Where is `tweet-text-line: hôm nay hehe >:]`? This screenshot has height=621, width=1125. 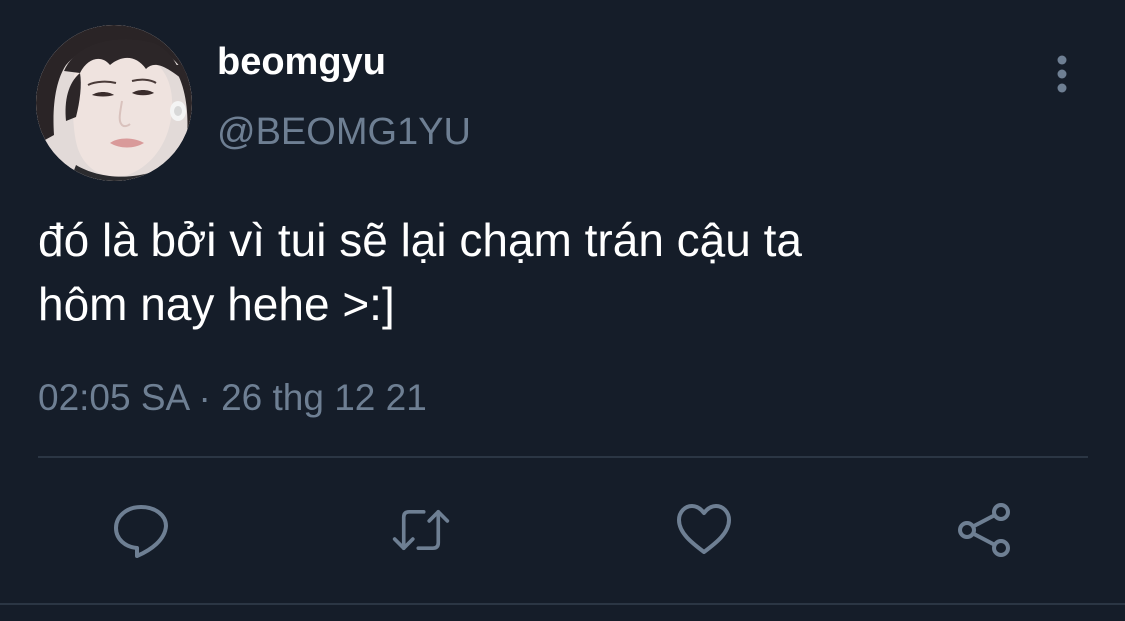 tweet-text-line: hôm nay hehe >:] is located at coordinates (216, 304).